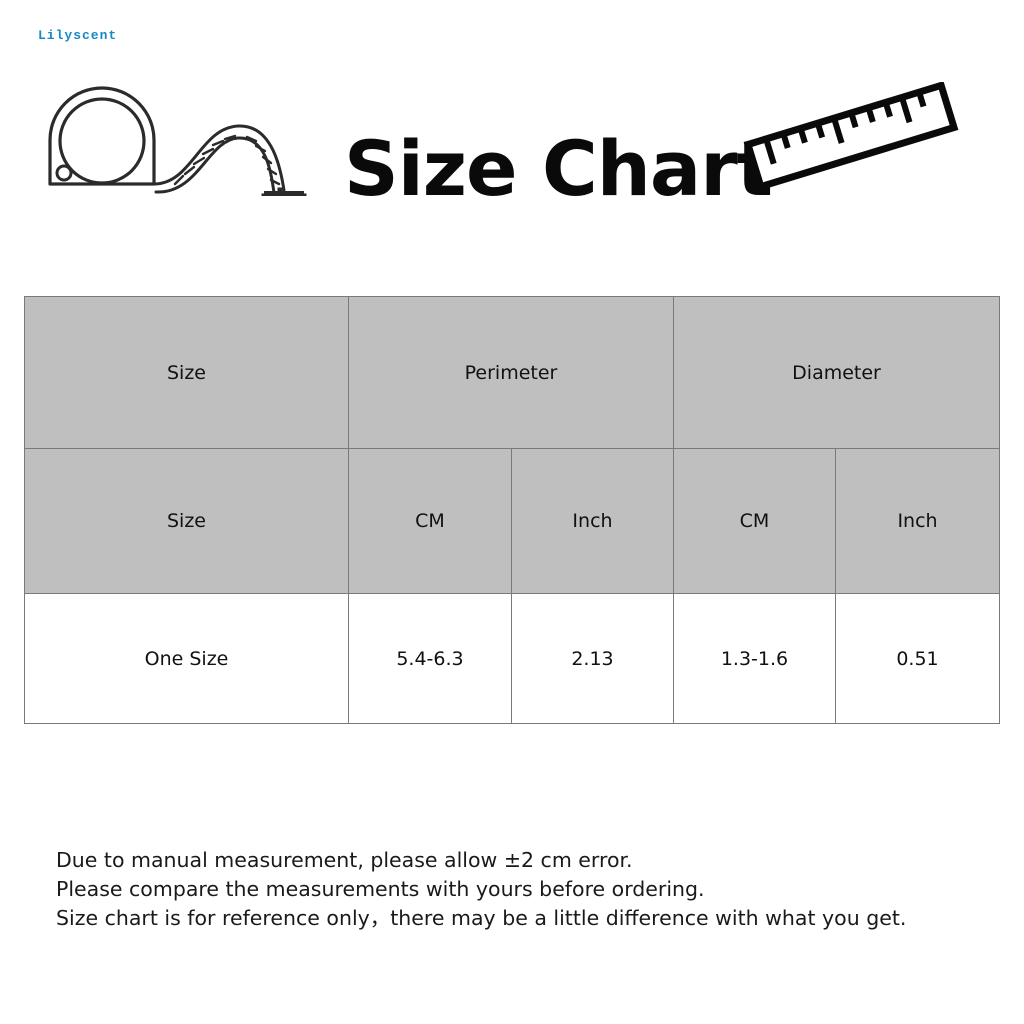 The image size is (1024, 1024). I want to click on cell-diameter-inch: 0.51, so click(917, 658).